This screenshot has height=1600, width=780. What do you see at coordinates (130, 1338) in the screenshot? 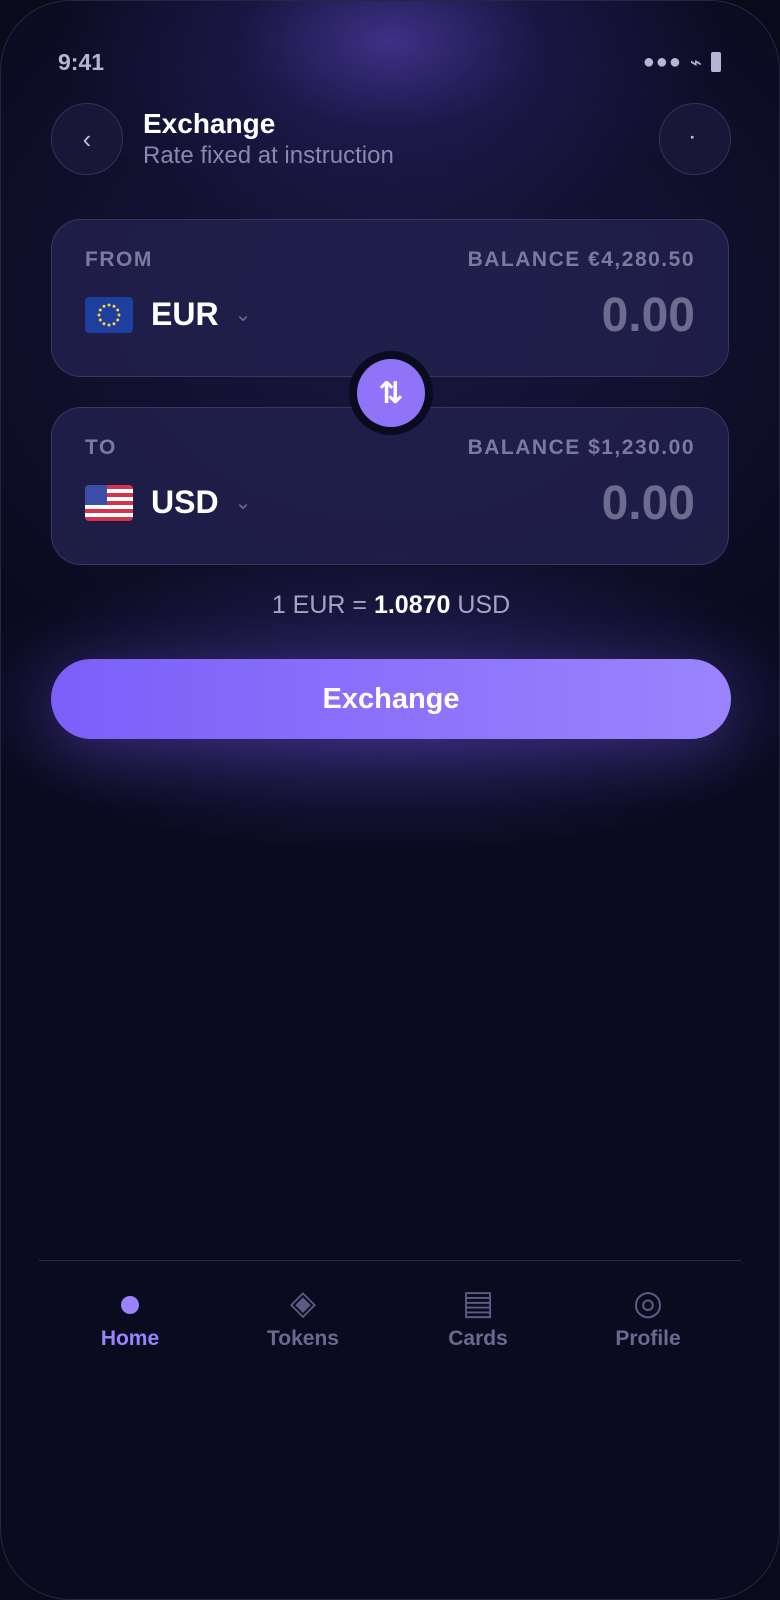
I see `tab-home-label: Home` at bounding box center [130, 1338].